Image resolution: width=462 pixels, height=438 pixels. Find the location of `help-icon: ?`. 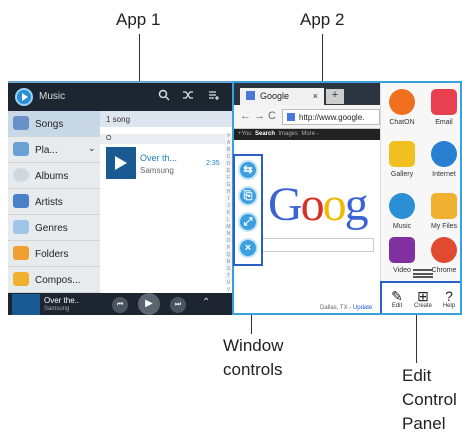

help-icon: ? is located at coordinates (449, 296).